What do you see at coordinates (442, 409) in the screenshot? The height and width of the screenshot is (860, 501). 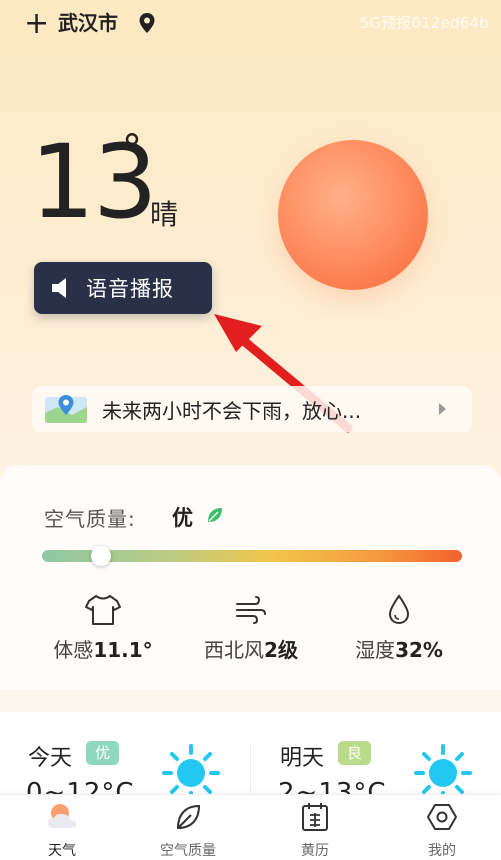 I see `chevron-right-icon` at bounding box center [442, 409].